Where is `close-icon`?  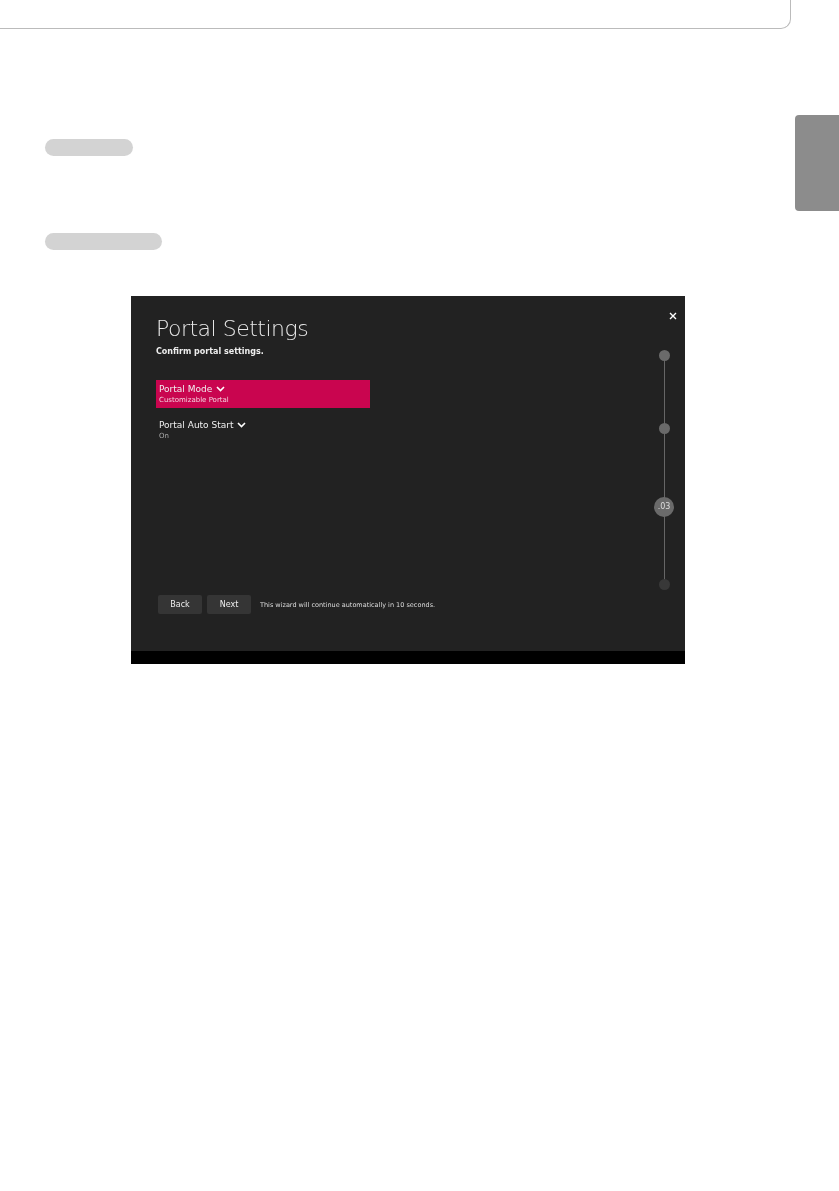 close-icon is located at coordinates (673, 316).